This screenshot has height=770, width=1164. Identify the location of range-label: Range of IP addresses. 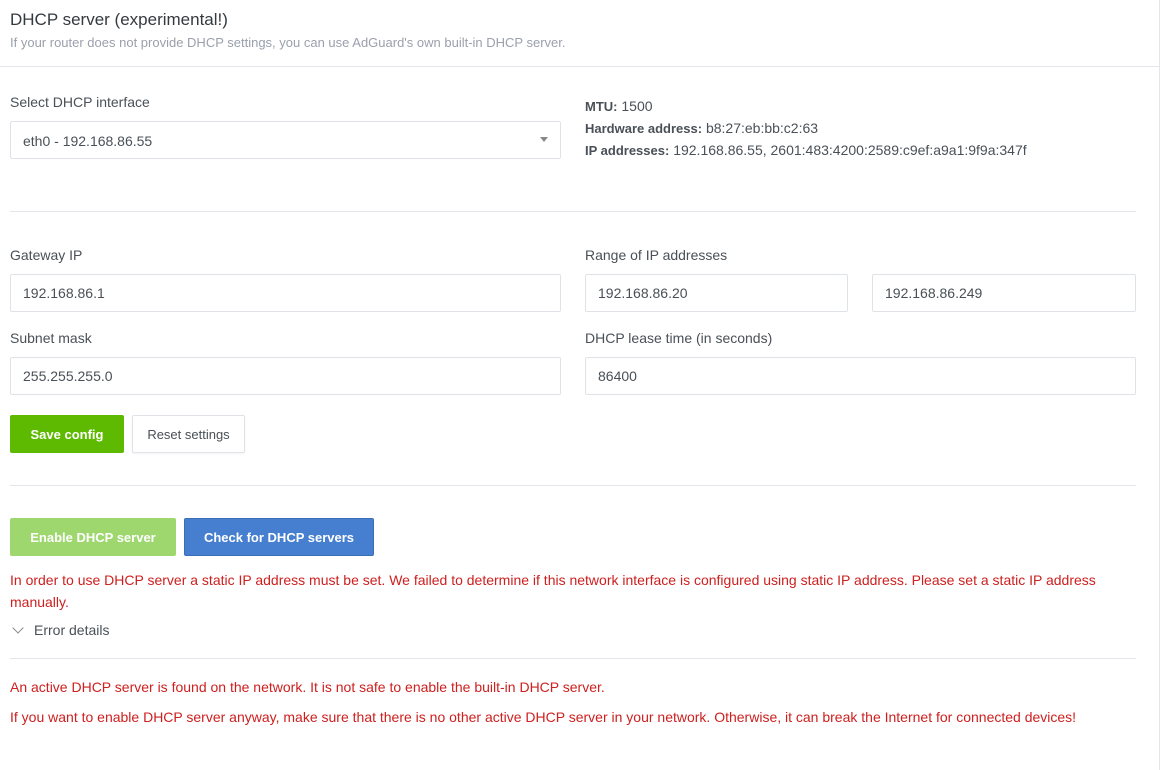
(656, 255).